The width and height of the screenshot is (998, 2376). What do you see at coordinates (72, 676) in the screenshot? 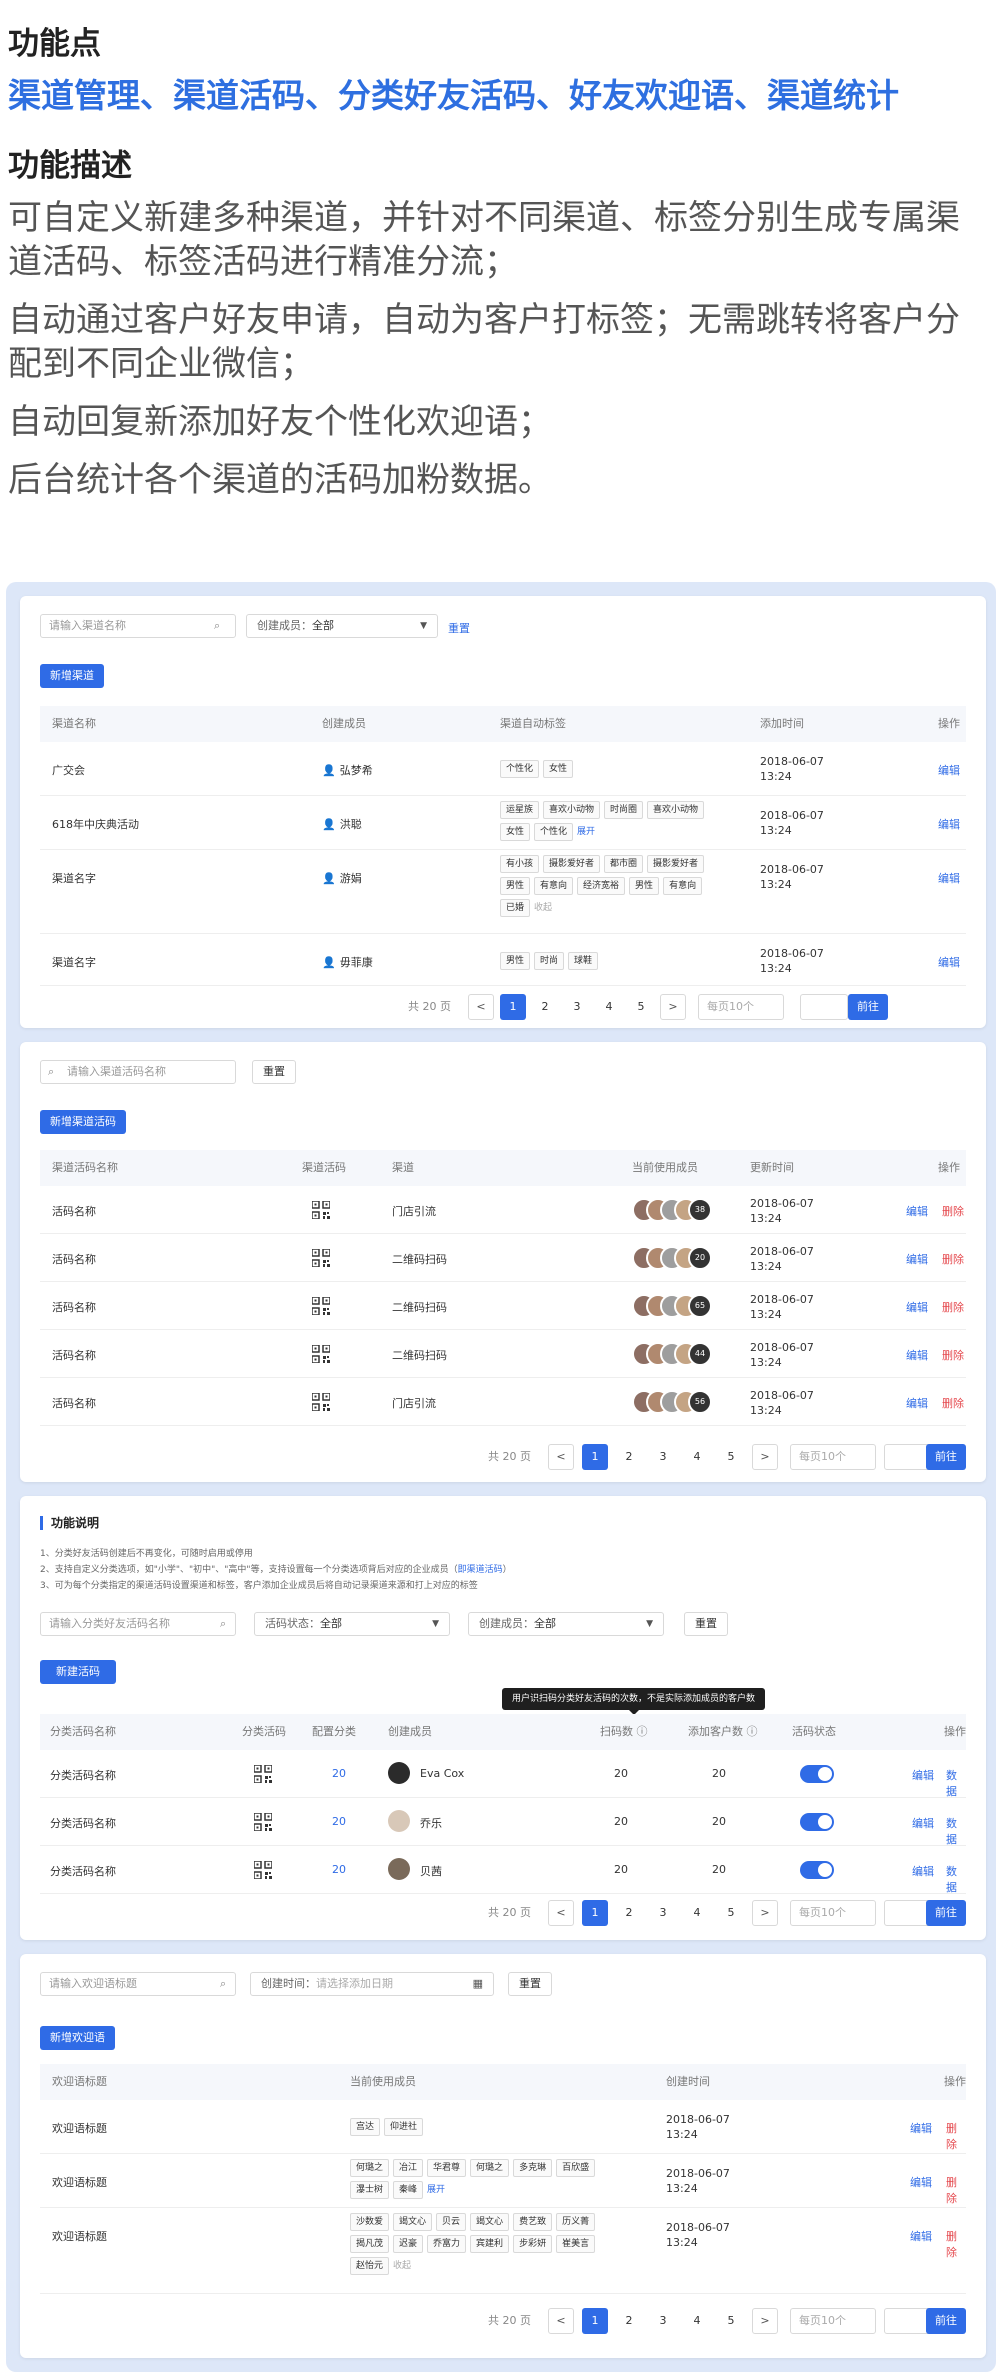
I see `new-channel-button: 新增渠道` at bounding box center [72, 676].